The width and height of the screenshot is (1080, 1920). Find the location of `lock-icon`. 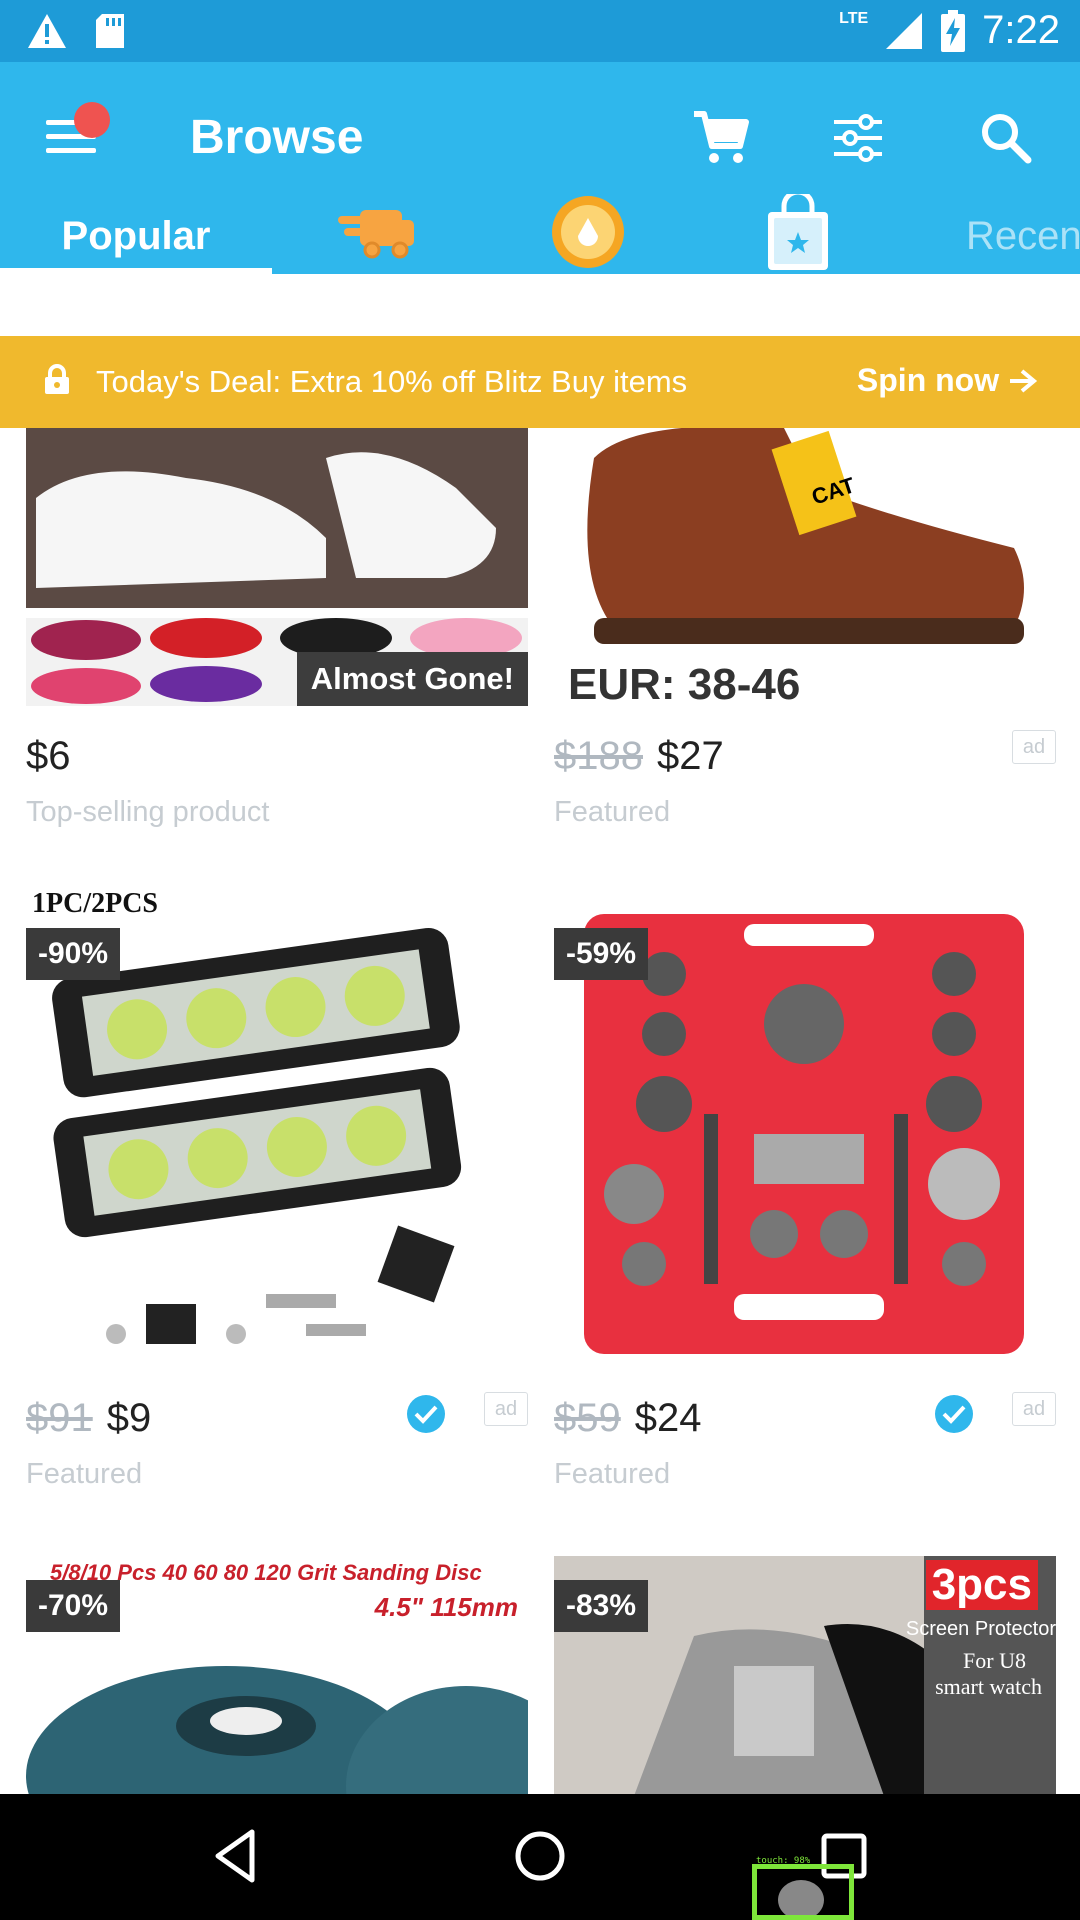

lock-icon is located at coordinates (57, 379).